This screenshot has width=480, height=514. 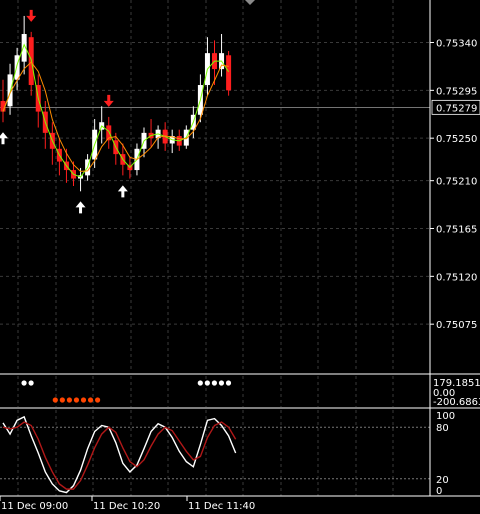 What do you see at coordinates (456, 277) in the screenshot?
I see `price-tick-label: 0.75120` at bounding box center [456, 277].